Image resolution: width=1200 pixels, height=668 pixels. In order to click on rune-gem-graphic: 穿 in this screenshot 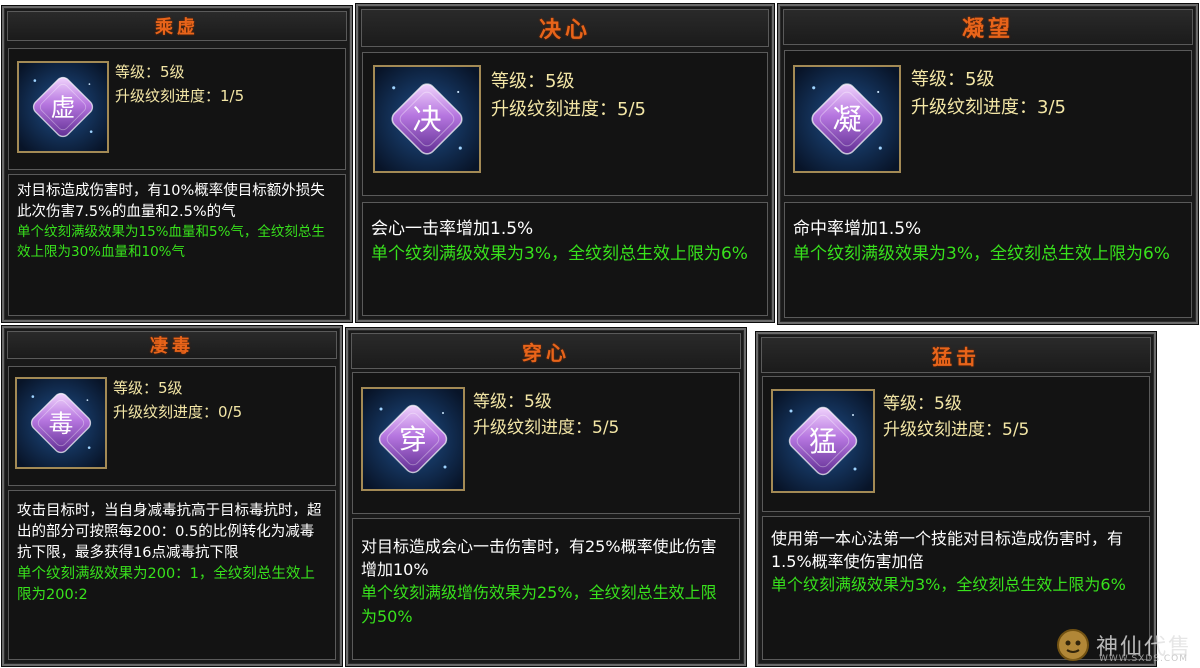, I will do `click(413, 439)`.